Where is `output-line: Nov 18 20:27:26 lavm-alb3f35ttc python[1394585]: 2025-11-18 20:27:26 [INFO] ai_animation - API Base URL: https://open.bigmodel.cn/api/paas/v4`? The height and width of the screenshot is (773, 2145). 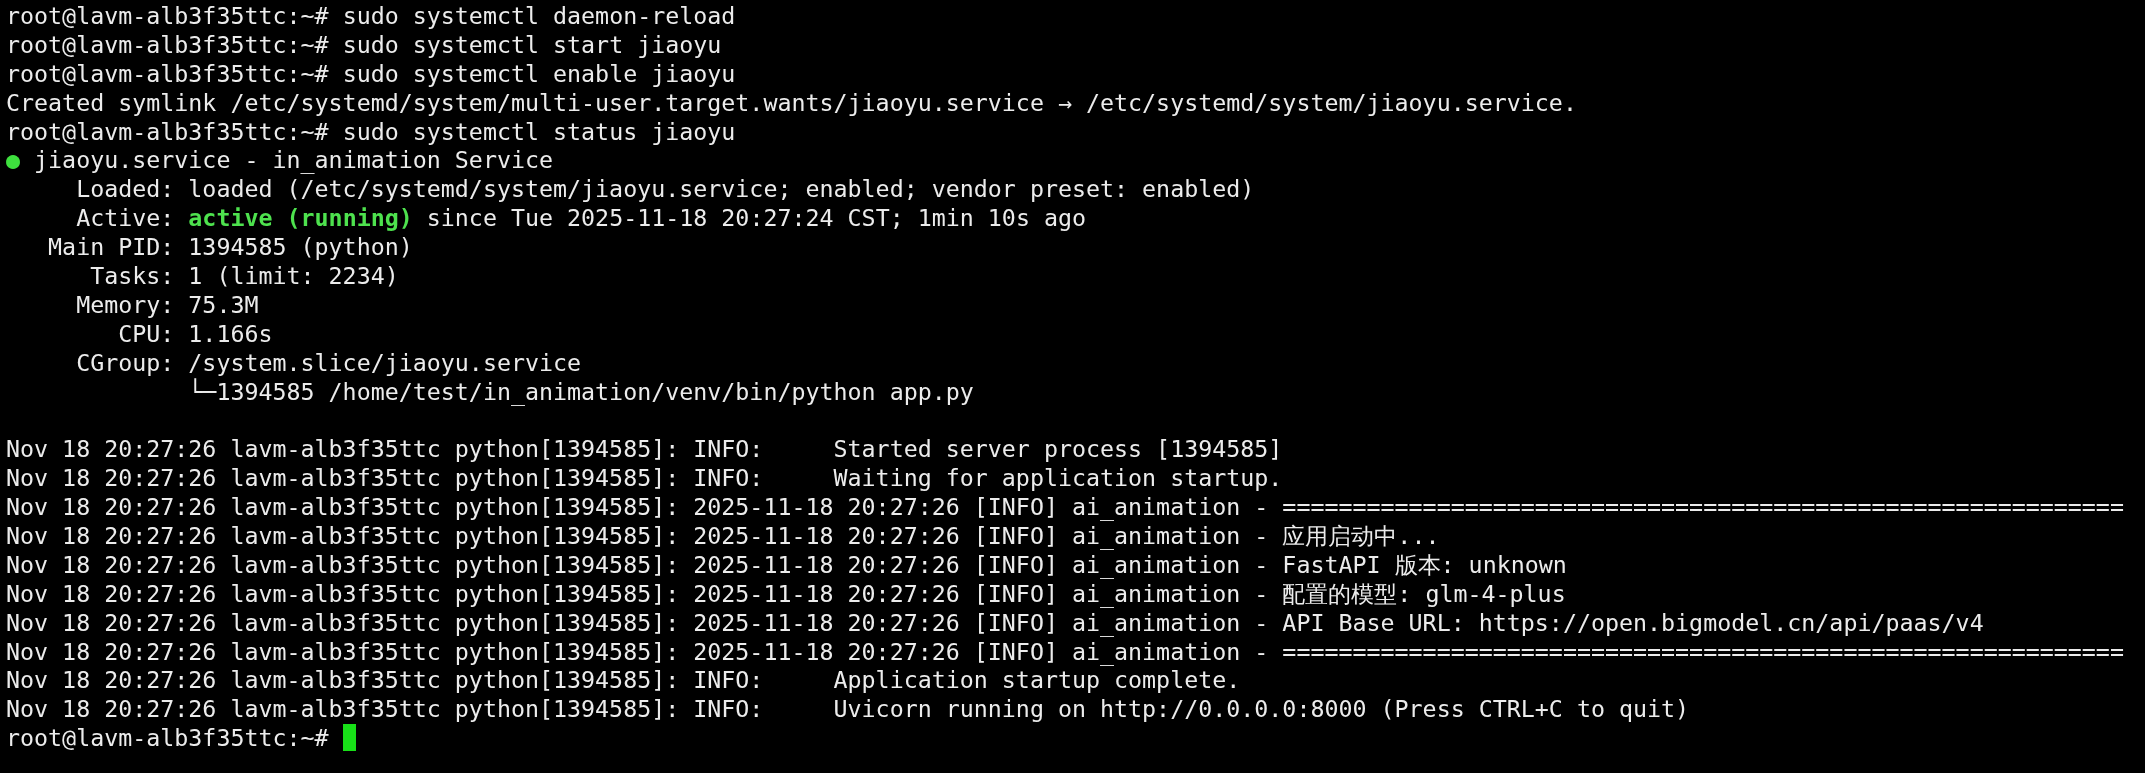
output-line: Nov 18 20:27:26 lavm-alb3f35ttc python[1394585]: 2025-11-18 20:27:26 [INFO] ai_animation - API Base URL: https://open.bigmodel.cn/api/paas/v4 is located at coordinates (995, 623).